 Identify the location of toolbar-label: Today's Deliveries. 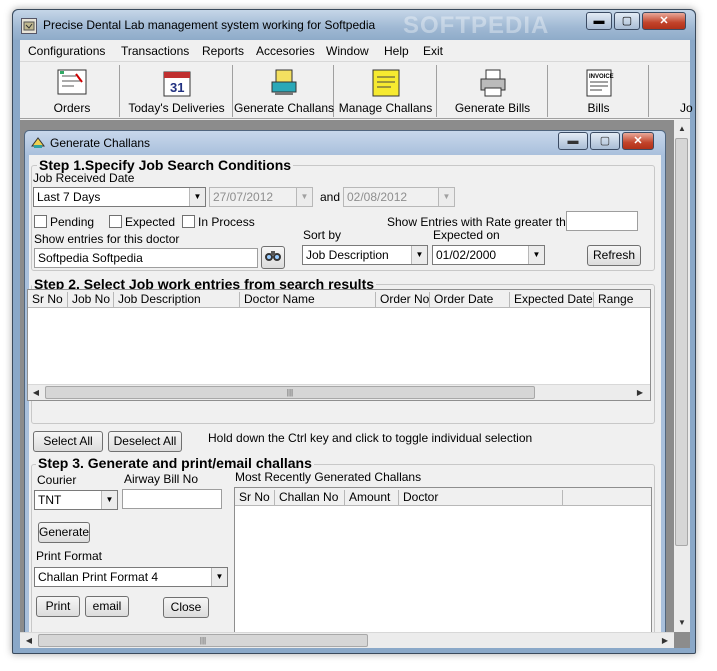
(176, 108).